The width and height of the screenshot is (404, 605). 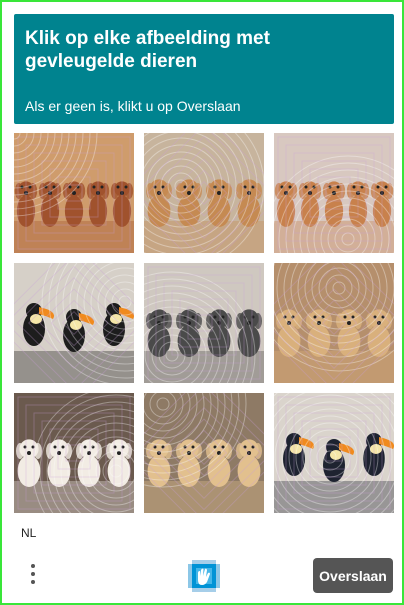 I want to click on more-options-icon, so click(x=34, y=575).